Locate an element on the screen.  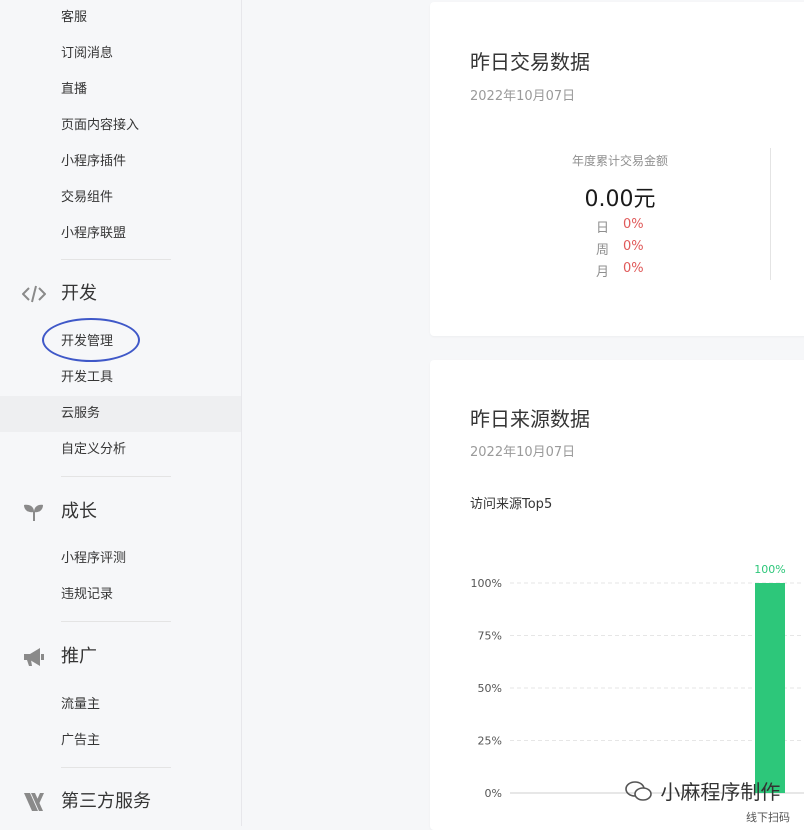
row-label-week: 周 is located at coordinates (603, 250).